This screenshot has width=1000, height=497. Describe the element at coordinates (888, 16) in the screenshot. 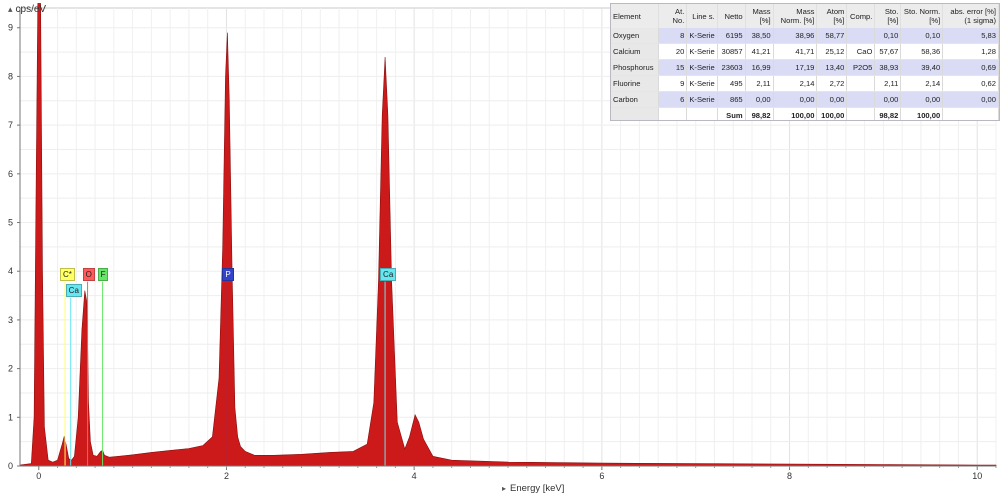

I see `col-header-sto: Sto. [%]` at that location.